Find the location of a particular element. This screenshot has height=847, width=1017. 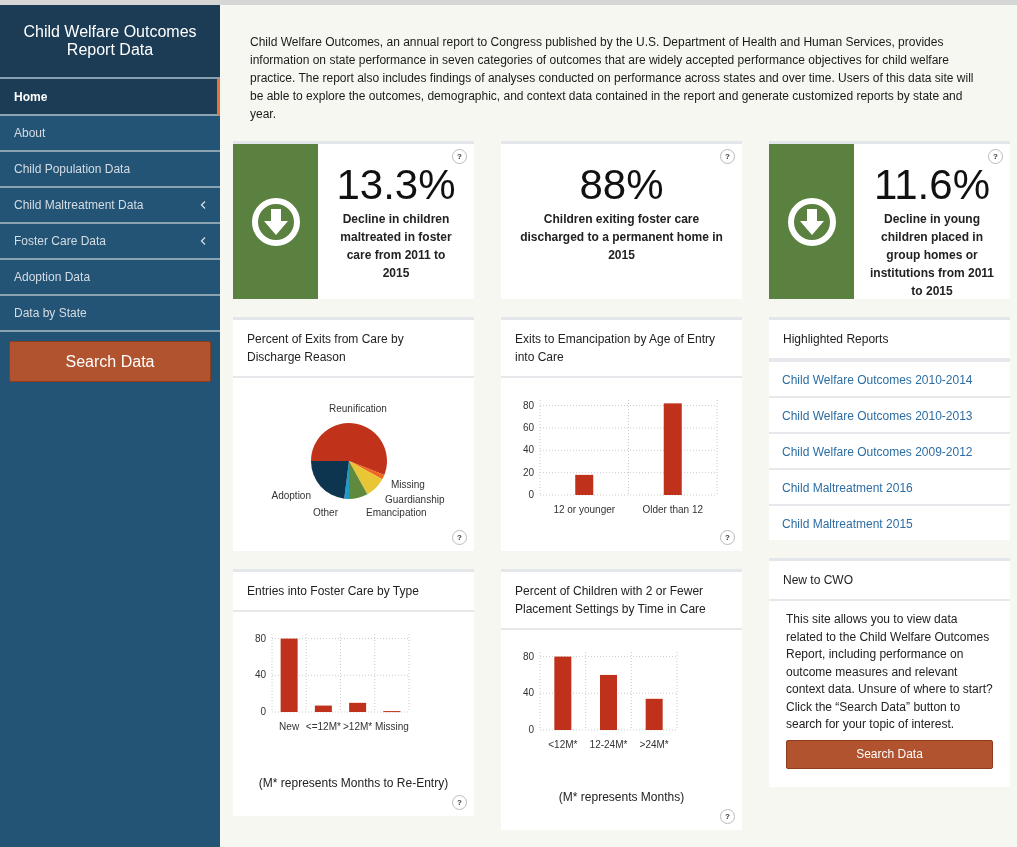

category-label: >24M* is located at coordinates (654, 744).